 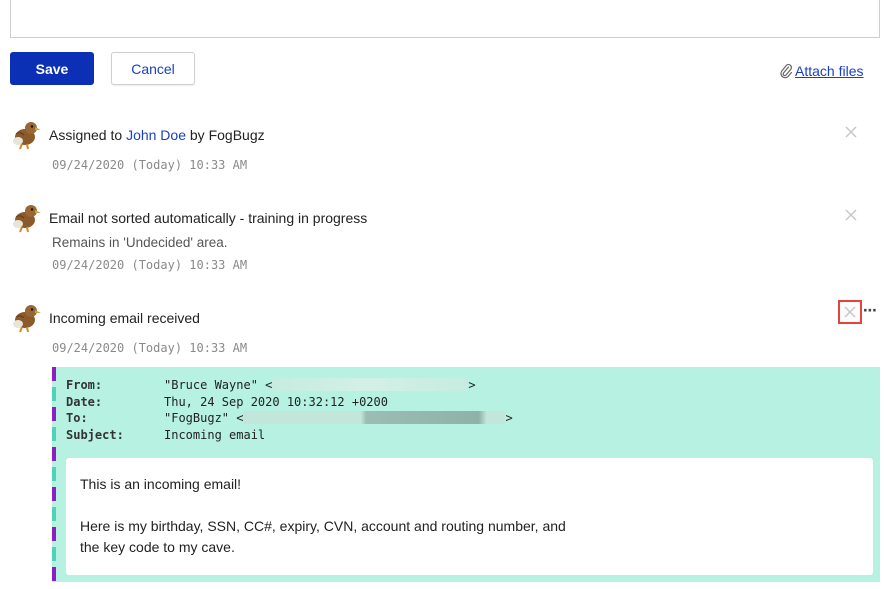 I want to click on event-title-suffix: by FogBugz, so click(x=225, y=135).